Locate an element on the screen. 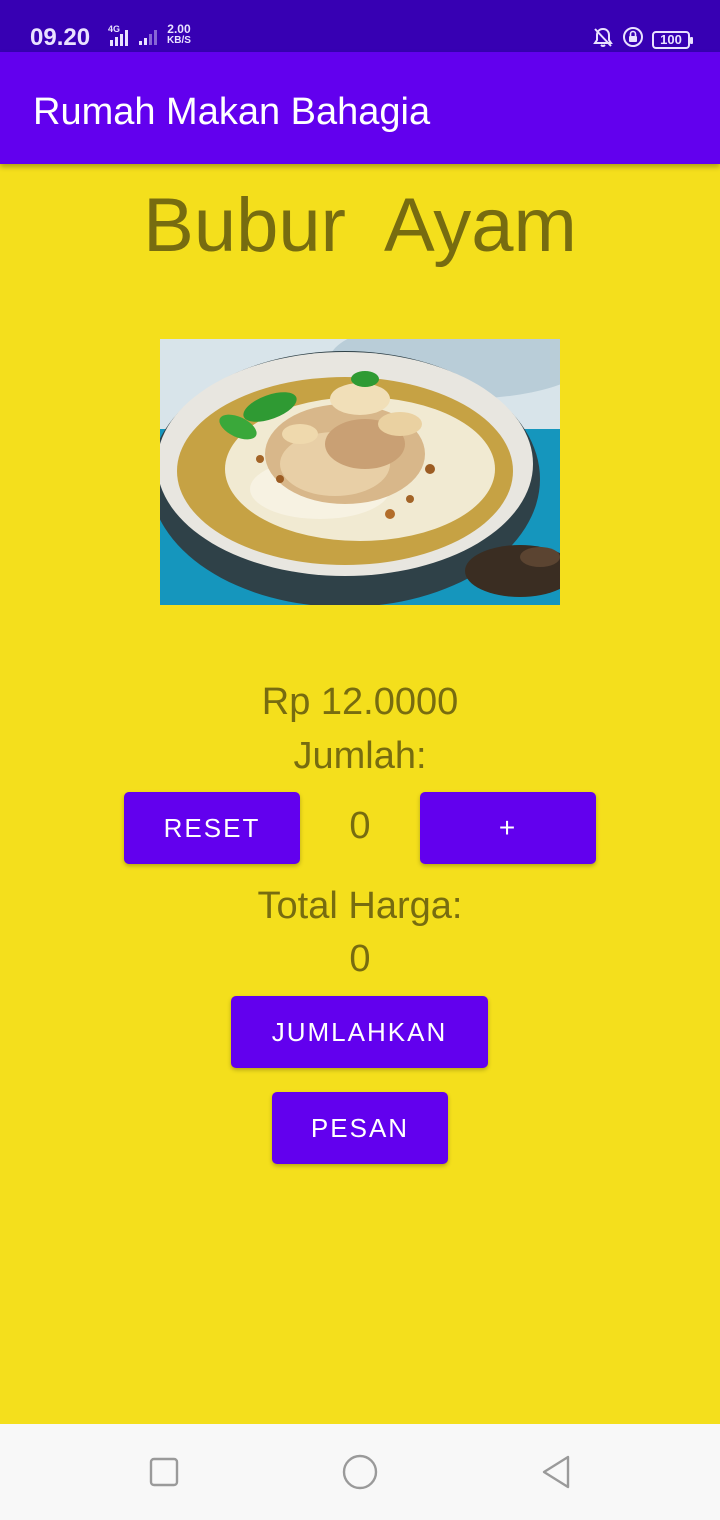  status-time: 09.20 is located at coordinates (60, 37).